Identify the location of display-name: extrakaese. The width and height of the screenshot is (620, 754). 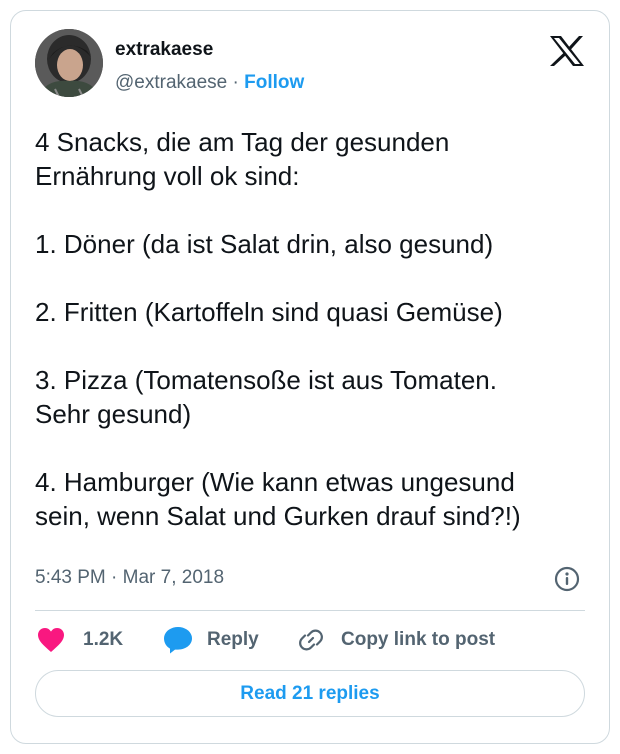
(164, 50).